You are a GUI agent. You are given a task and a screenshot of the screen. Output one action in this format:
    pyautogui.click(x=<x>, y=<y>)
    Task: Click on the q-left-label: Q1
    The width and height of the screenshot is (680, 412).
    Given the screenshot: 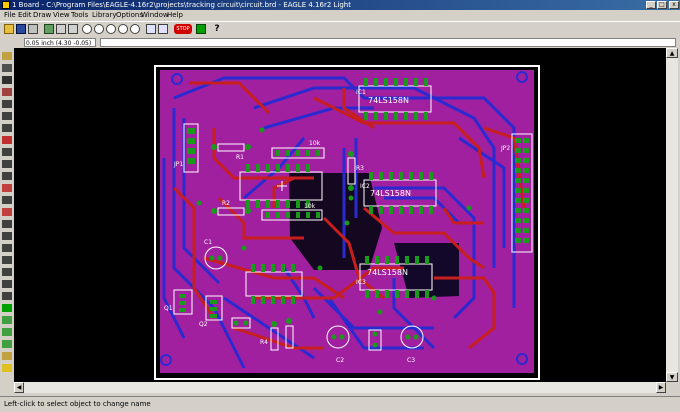 What is the action you would take?
    pyautogui.click(x=168, y=308)
    